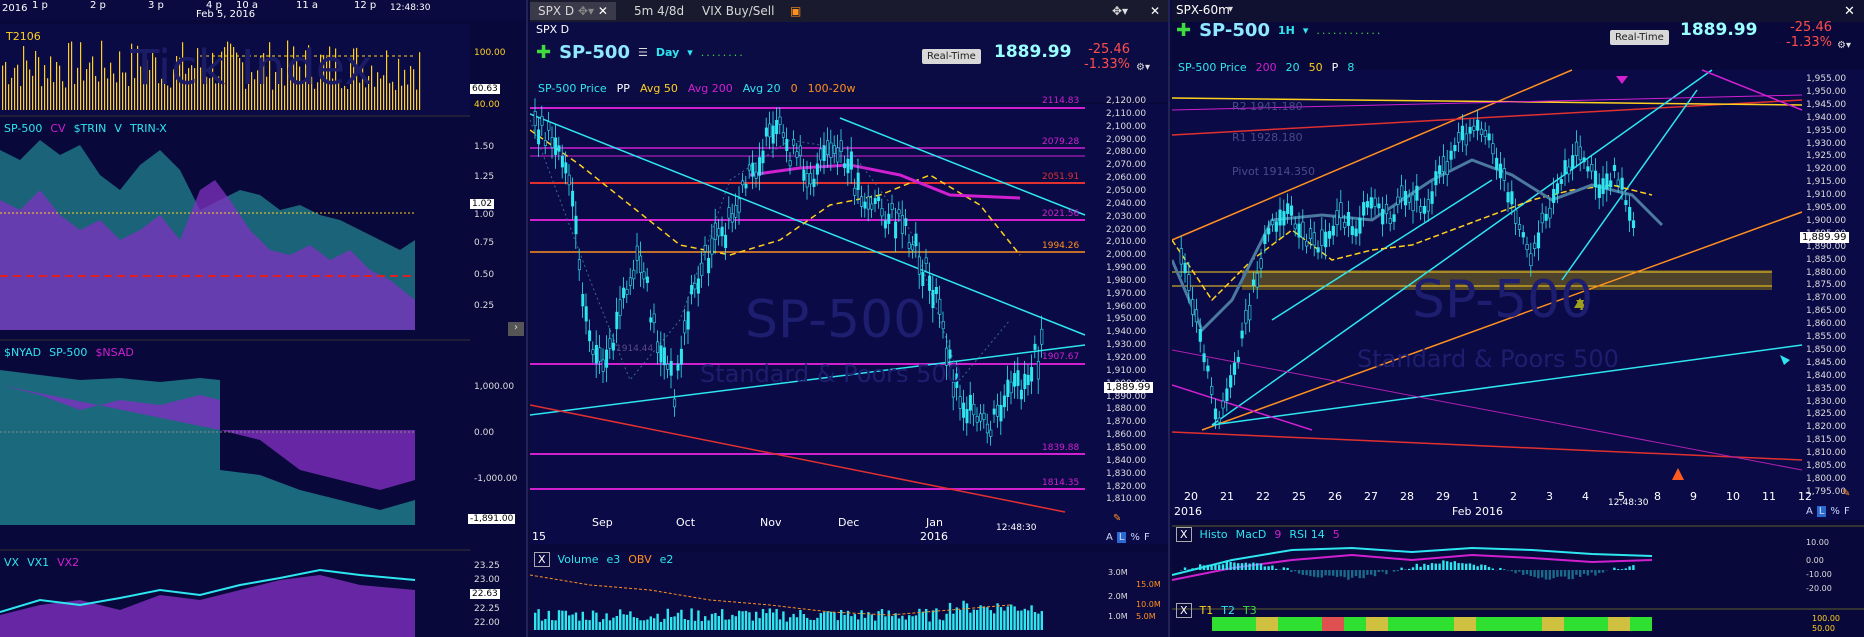 The image size is (1864, 637). Describe the element at coordinates (1143, 67) in the screenshot. I see `settings-icon: ⚙▾` at that location.